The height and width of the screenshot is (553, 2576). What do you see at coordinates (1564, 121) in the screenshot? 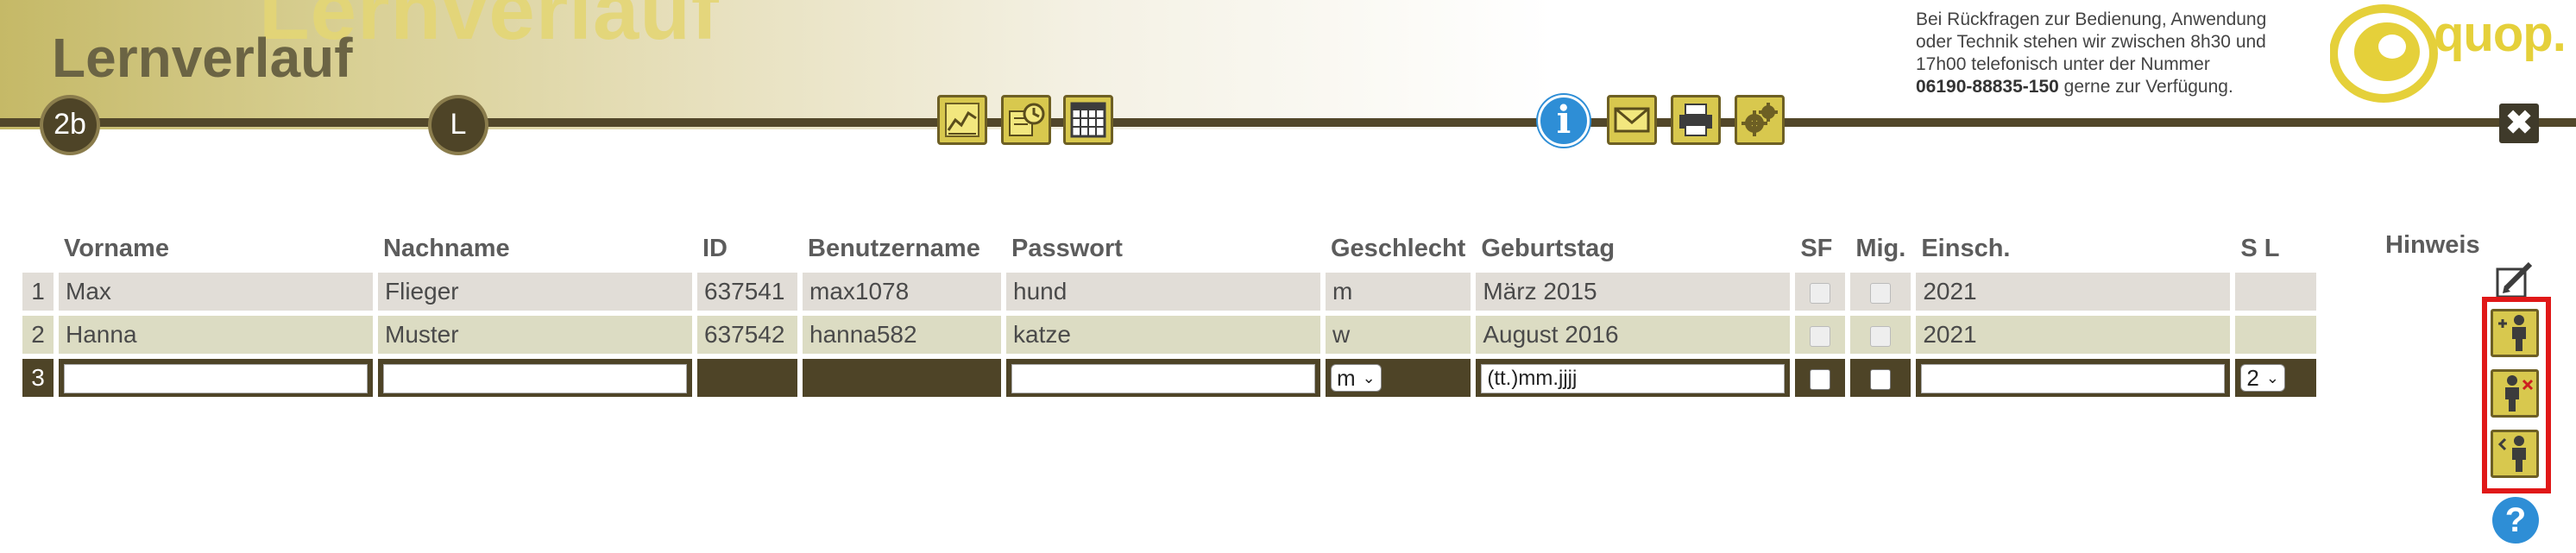
I see `info-button: i` at bounding box center [1564, 121].